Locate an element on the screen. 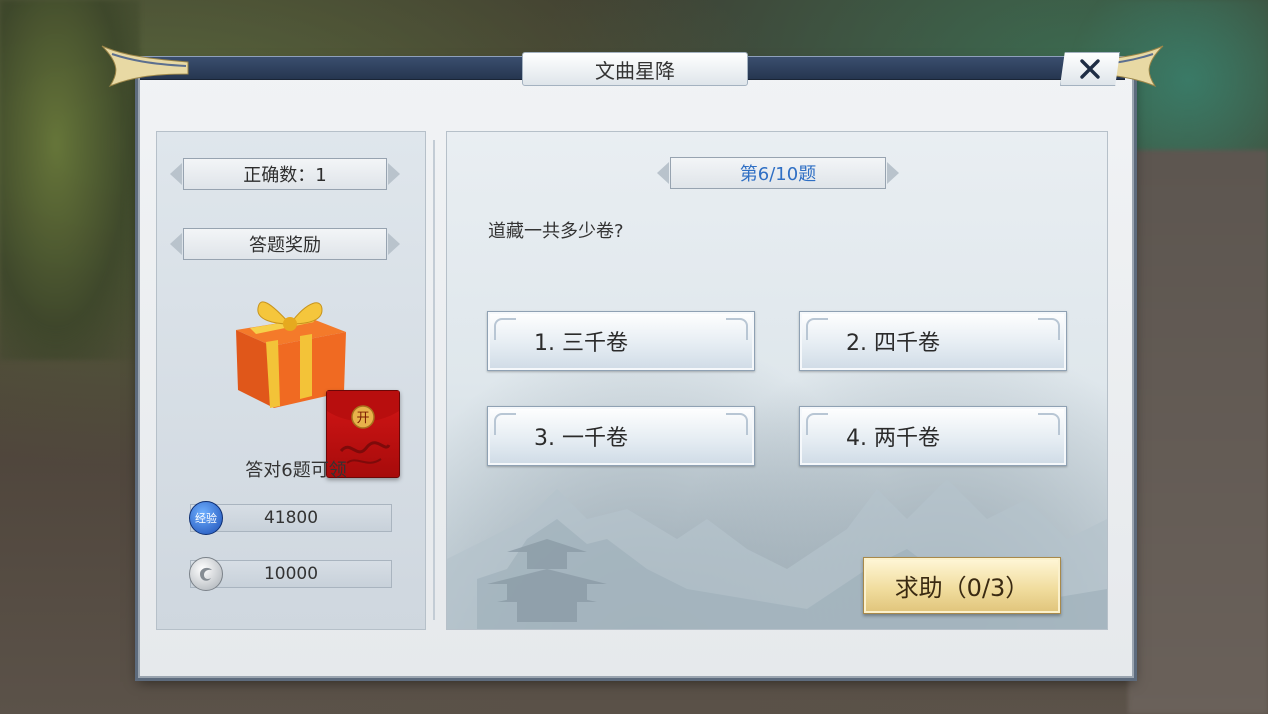  answer-option-3: 3. 一千卷 is located at coordinates (621, 436).